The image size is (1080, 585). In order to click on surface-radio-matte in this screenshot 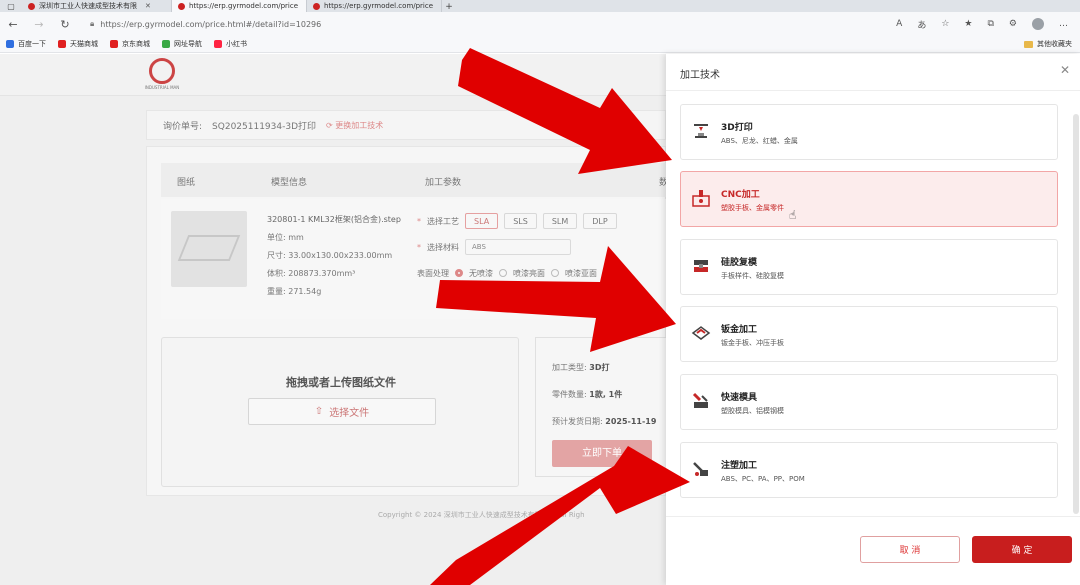, I will do `click(555, 273)`.